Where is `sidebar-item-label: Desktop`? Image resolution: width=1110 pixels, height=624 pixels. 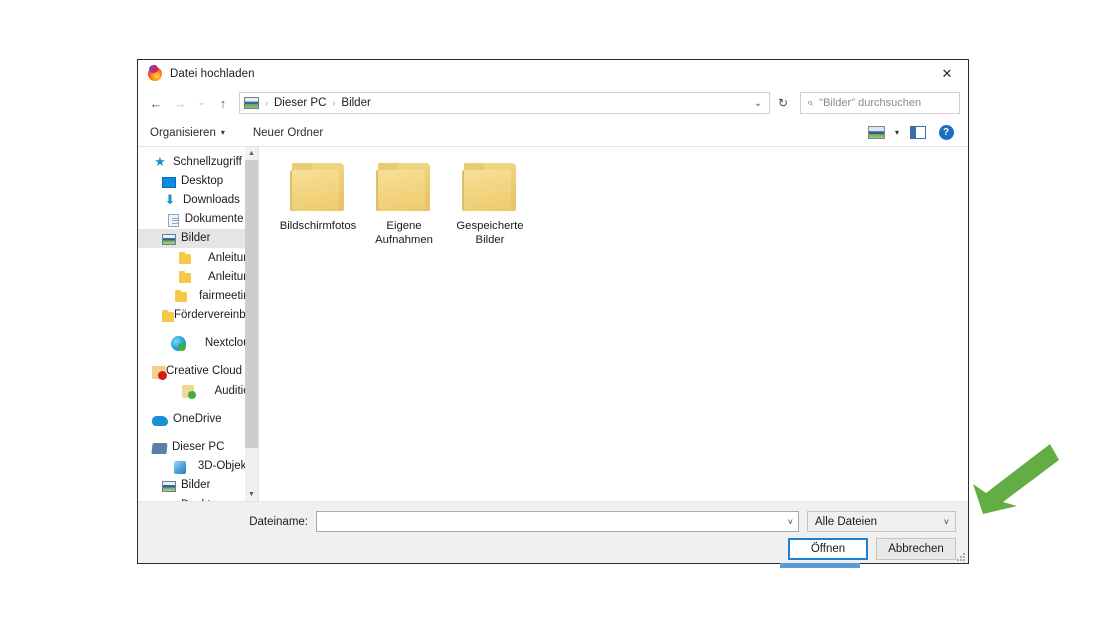
sidebar-item-label: Desktop is located at coordinates (202, 180).